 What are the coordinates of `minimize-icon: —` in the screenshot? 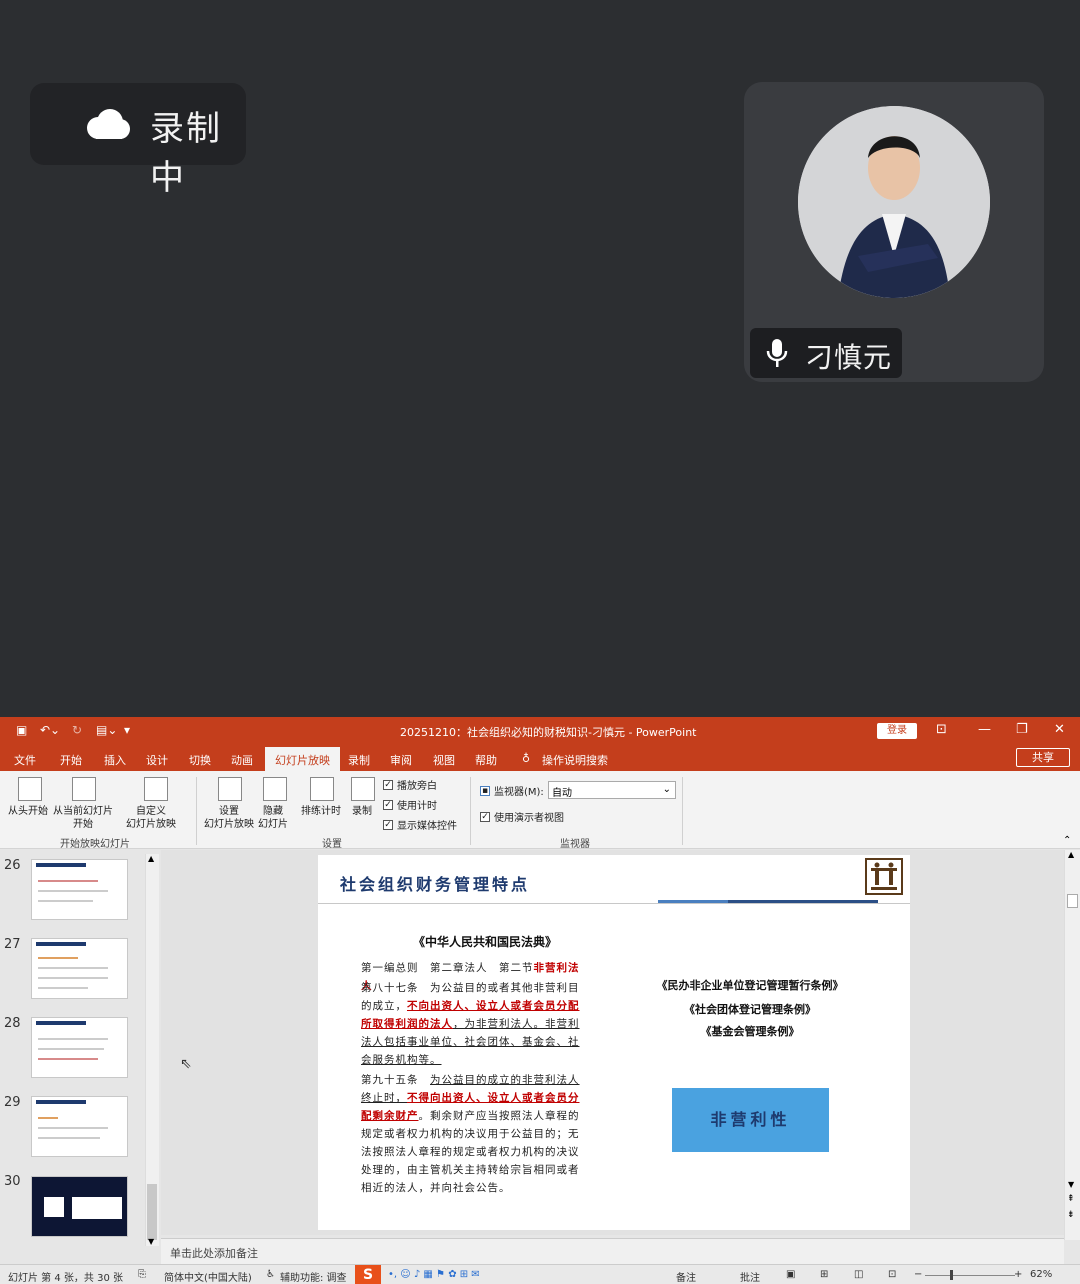 It's located at (984, 729).